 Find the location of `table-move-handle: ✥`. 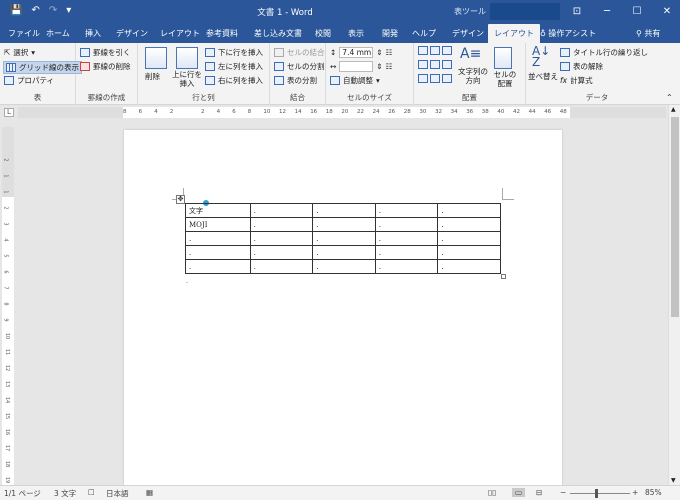

table-move-handle: ✥ is located at coordinates (180, 199).